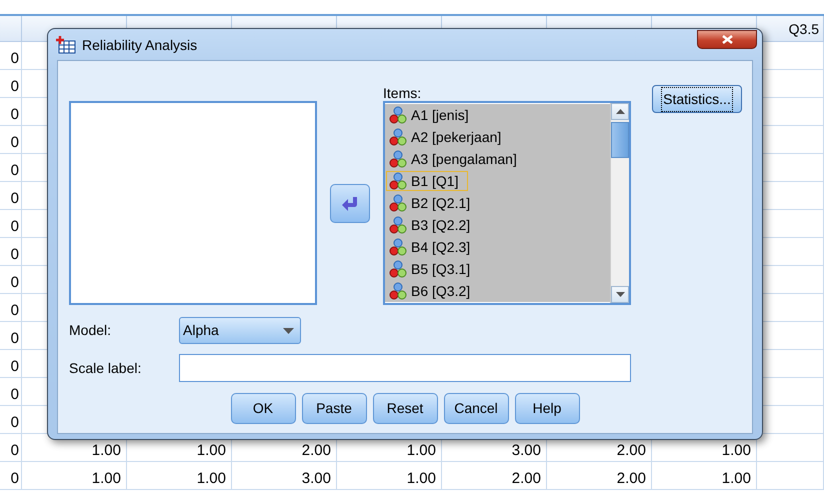 This screenshot has width=824, height=499. Describe the element at coordinates (284, 476) in the screenshot. I see `table-cell: 3.00` at that location.